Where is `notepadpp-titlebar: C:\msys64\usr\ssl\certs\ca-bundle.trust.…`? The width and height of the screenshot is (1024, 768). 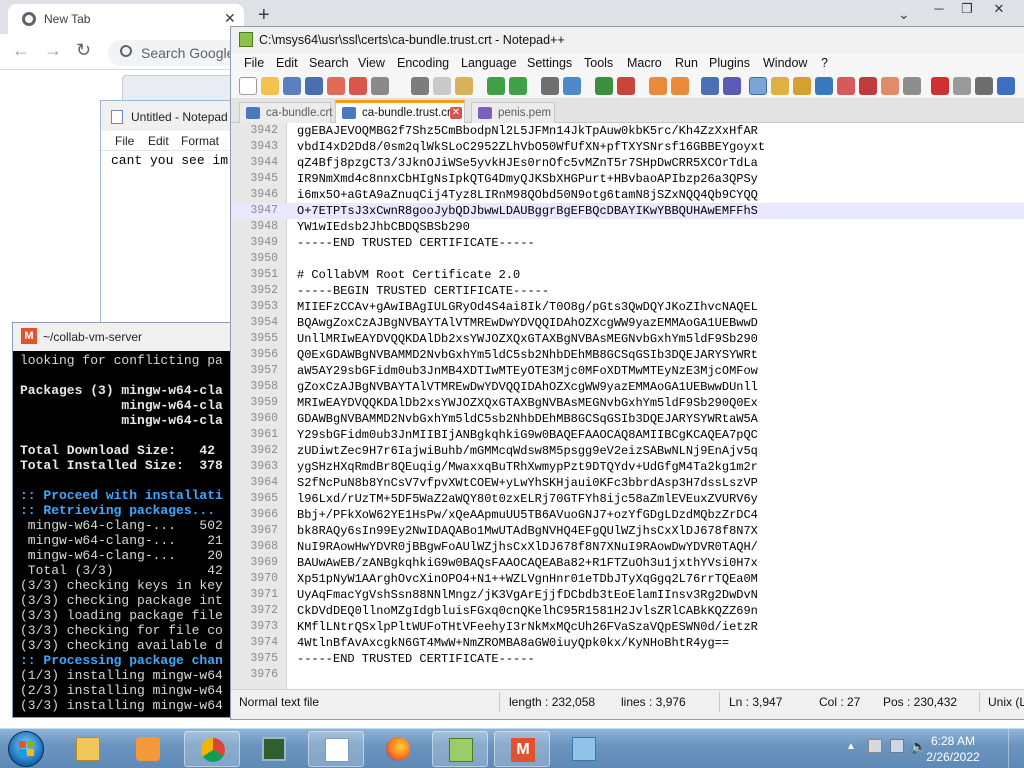 notepadpp-titlebar: C:\msys64\usr\ssl\certs\ca-bundle.trust.… is located at coordinates (627, 40).